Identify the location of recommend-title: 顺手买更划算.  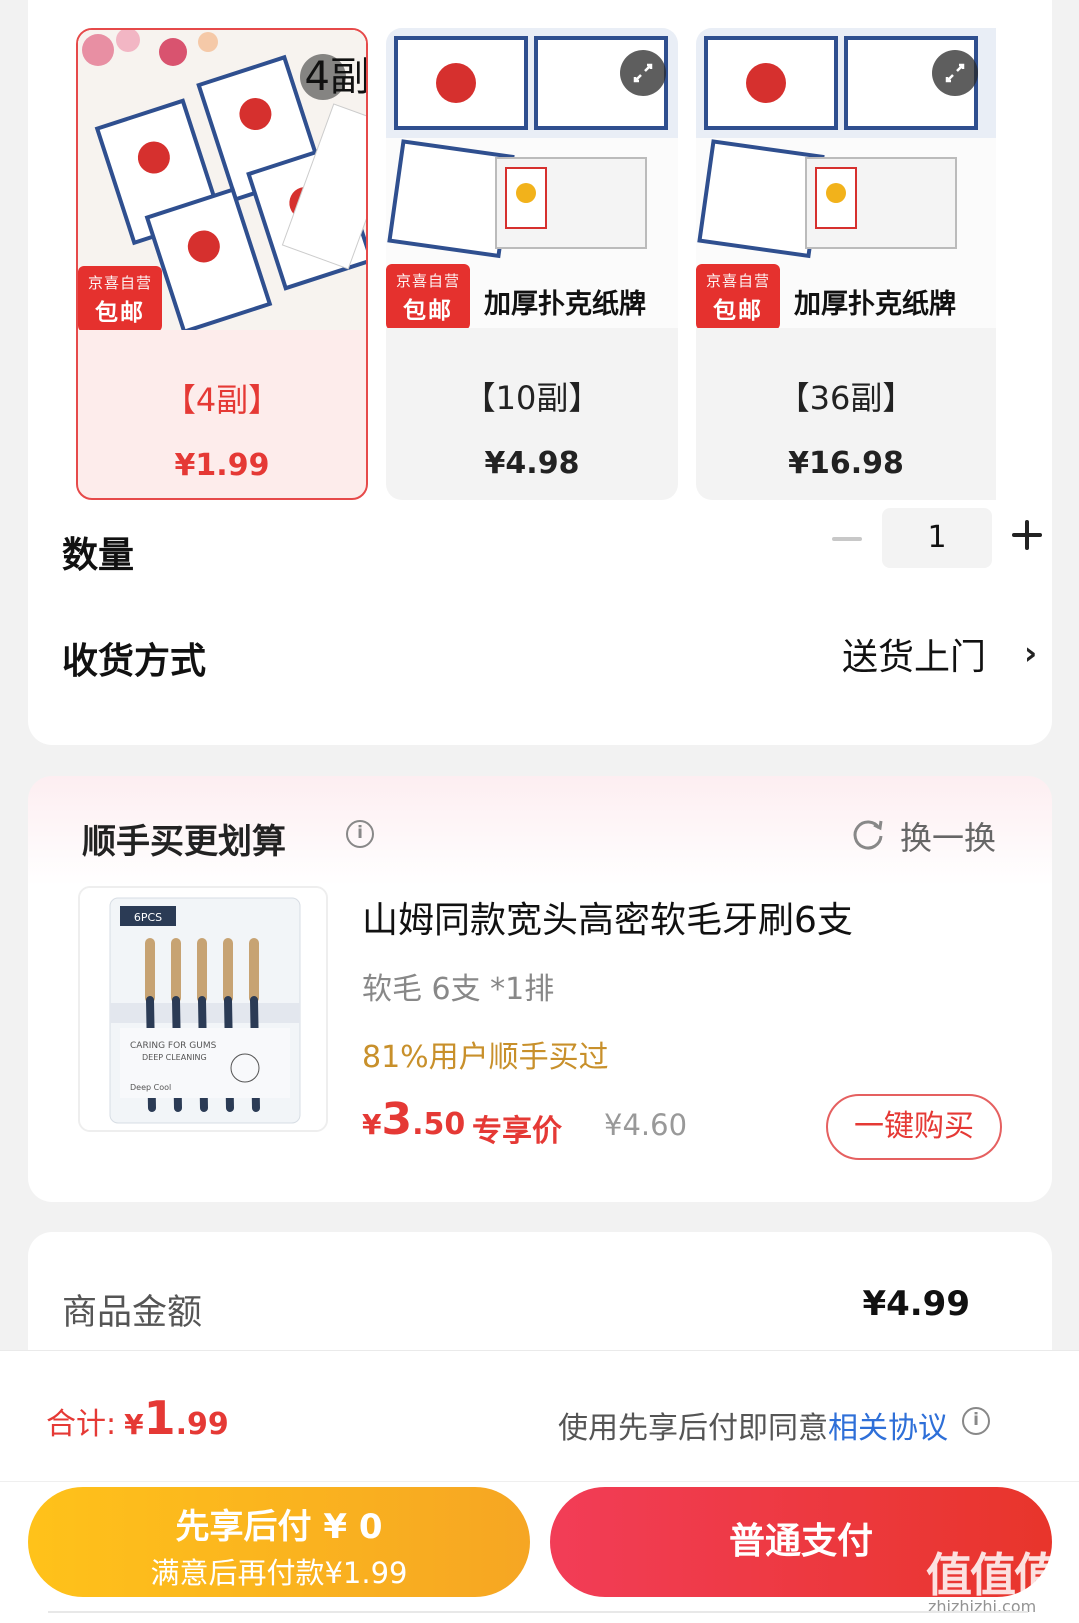
(184, 842).